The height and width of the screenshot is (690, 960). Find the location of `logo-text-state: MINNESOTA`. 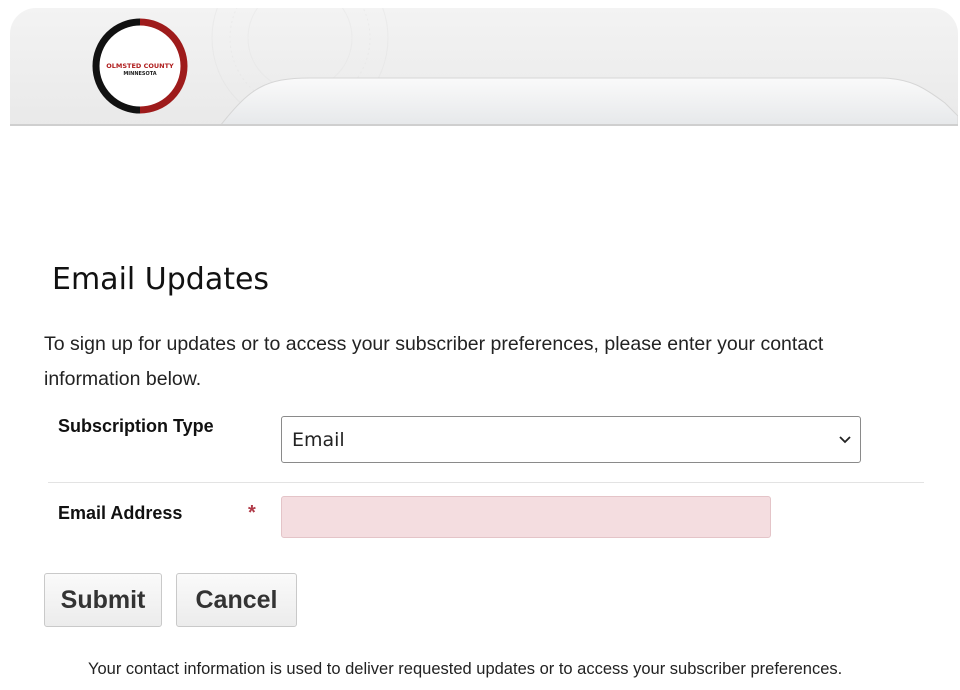

logo-text-state: MINNESOTA is located at coordinates (140, 74).